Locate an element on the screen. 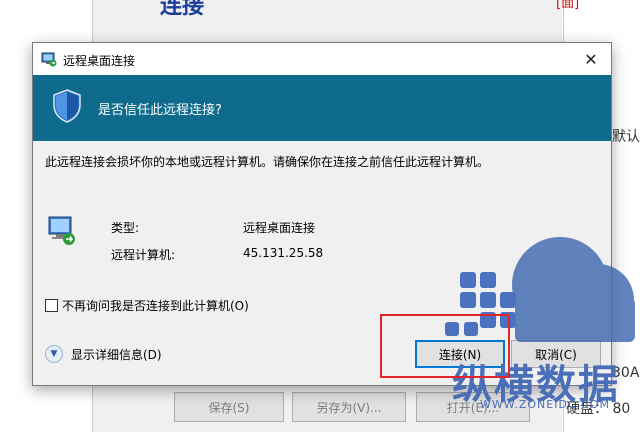 The height and width of the screenshot is (432, 642). save-button: 保存(S) is located at coordinates (229, 407).